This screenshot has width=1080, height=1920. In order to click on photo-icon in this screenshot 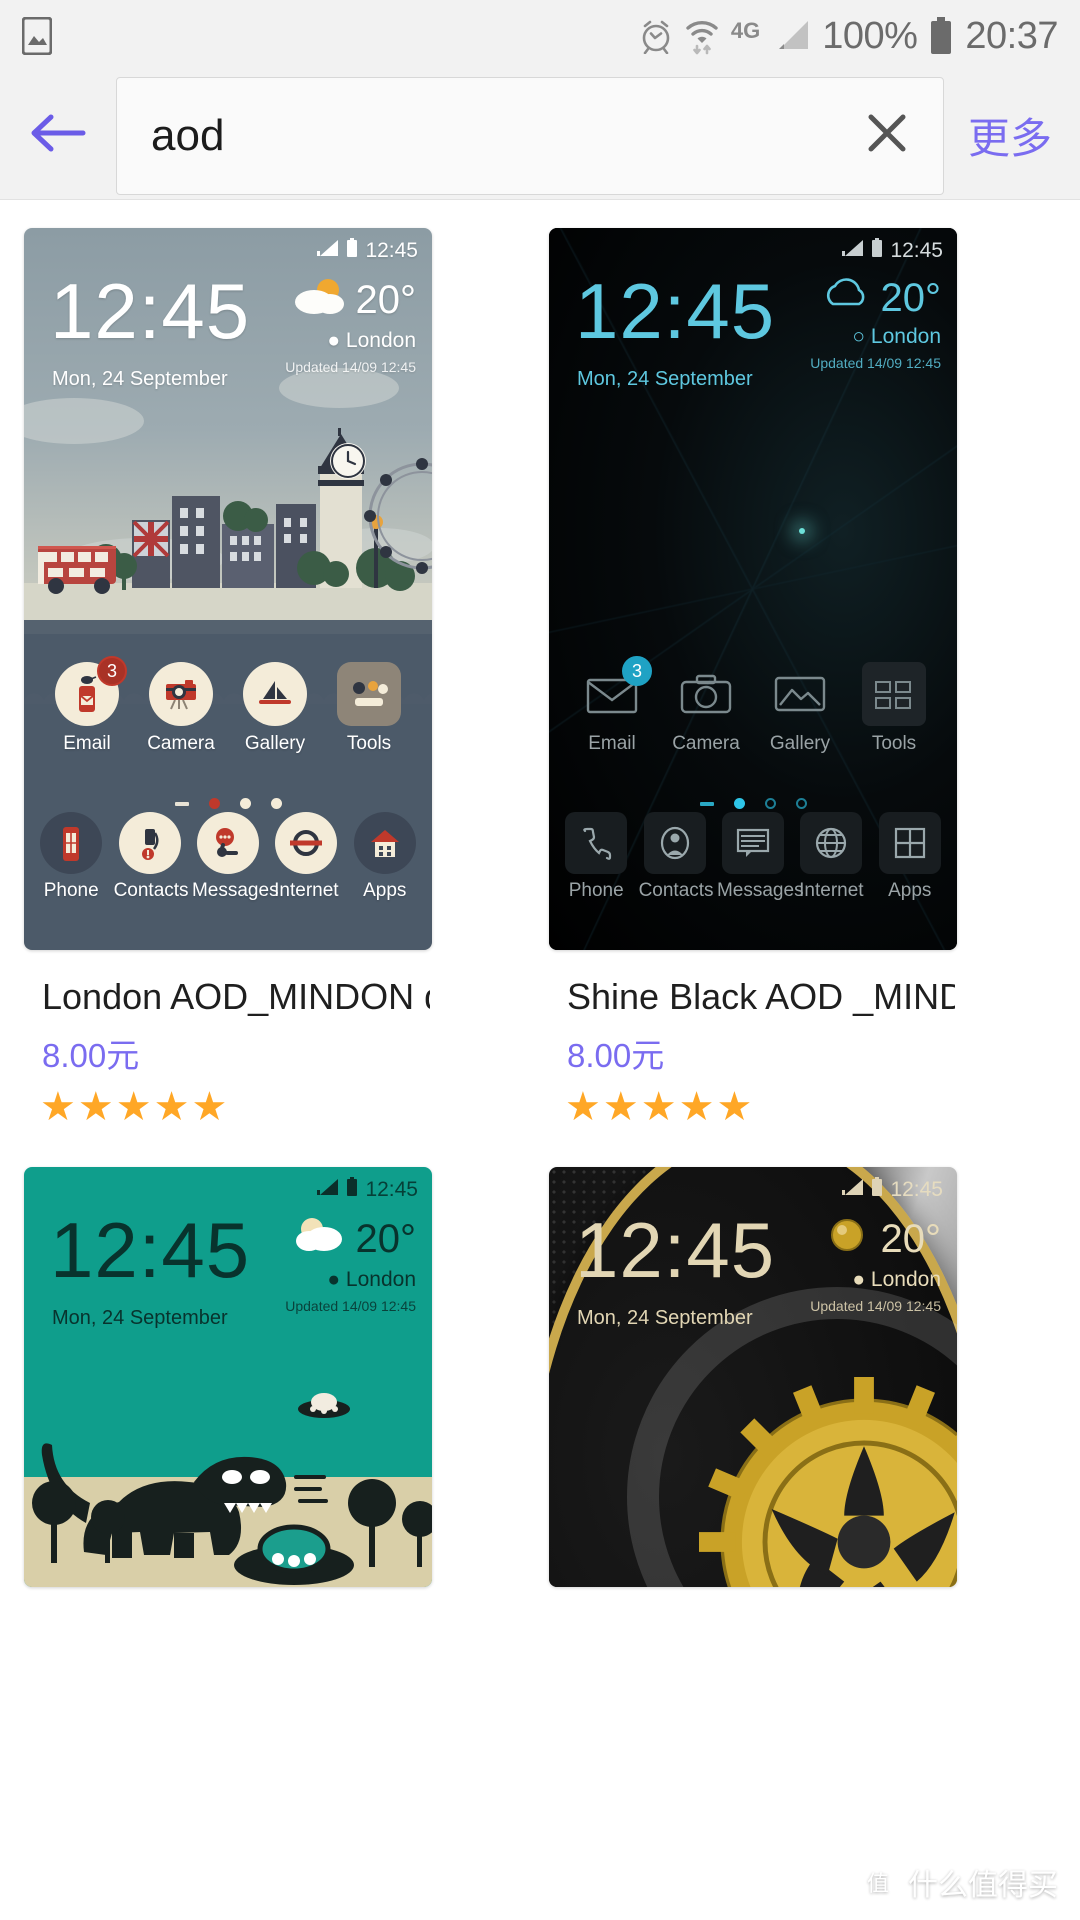, I will do `click(37, 36)`.